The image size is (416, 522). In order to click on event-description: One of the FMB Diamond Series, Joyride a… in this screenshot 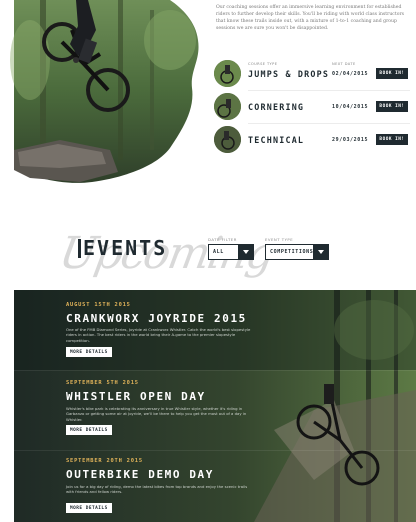, I will do `click(158, 335)`.